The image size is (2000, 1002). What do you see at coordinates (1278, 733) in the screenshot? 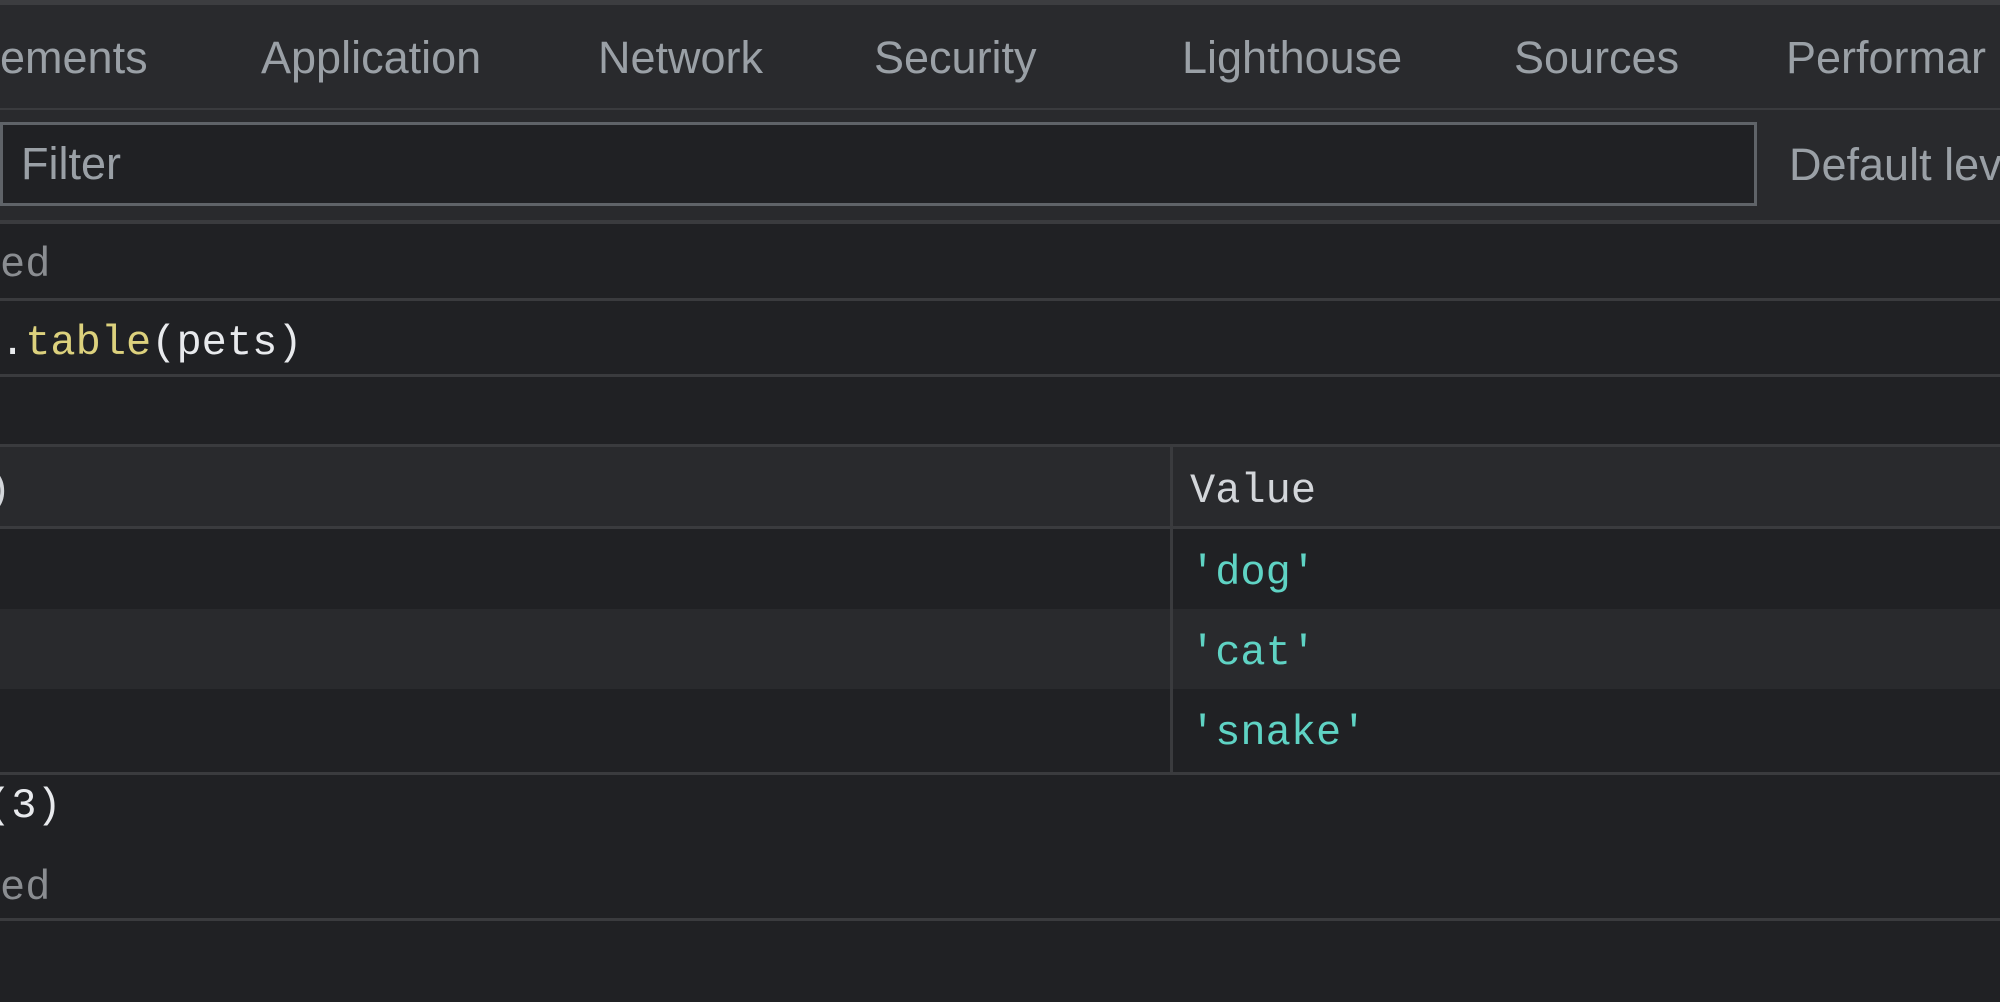
I see `table-cell-value: 'snake'` at bounding box center [1278, 733].